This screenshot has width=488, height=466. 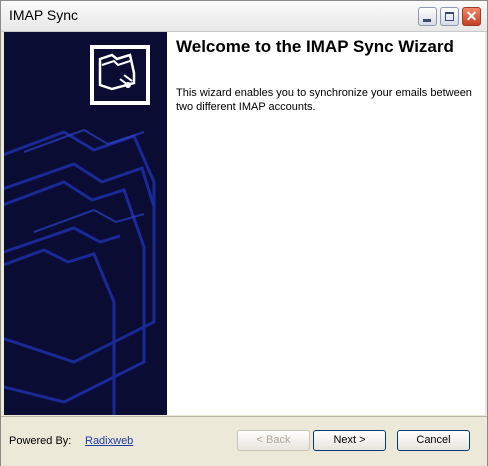 I want to click on powered-by-label: Powered By:, so click(x=40, y=441).